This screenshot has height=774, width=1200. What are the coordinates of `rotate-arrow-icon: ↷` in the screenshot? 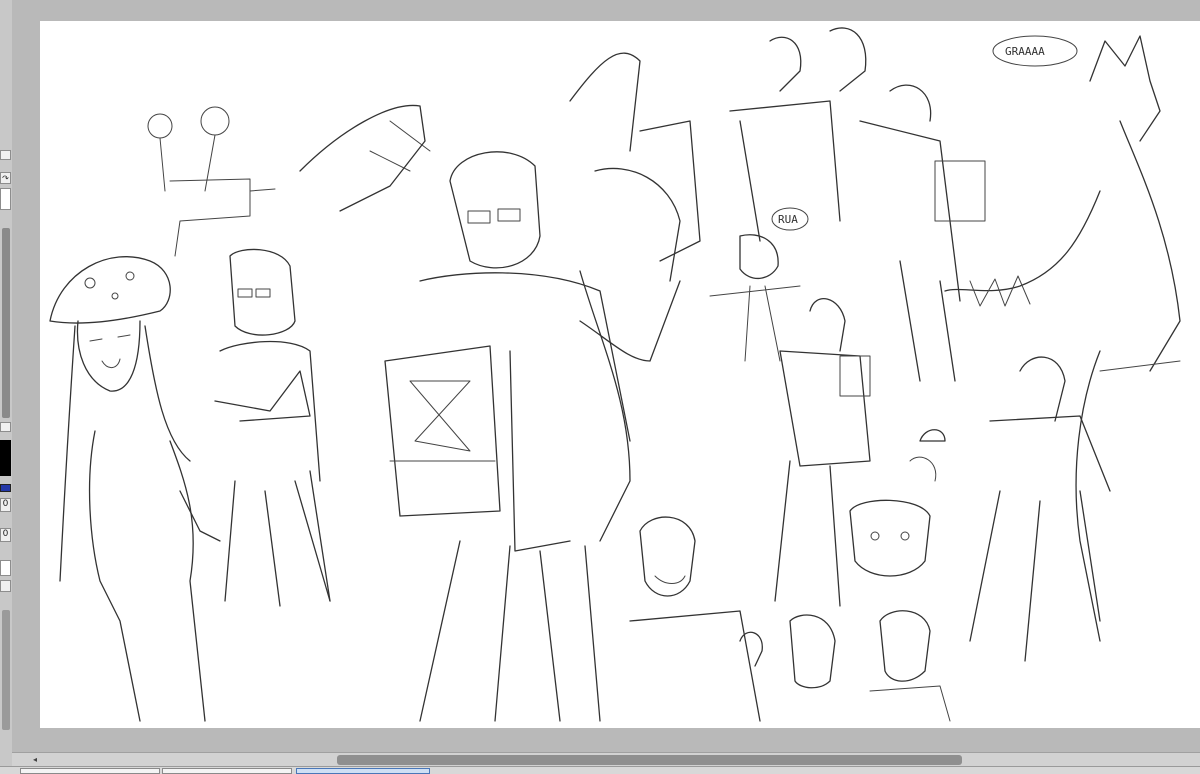 It's located at (5, 178).